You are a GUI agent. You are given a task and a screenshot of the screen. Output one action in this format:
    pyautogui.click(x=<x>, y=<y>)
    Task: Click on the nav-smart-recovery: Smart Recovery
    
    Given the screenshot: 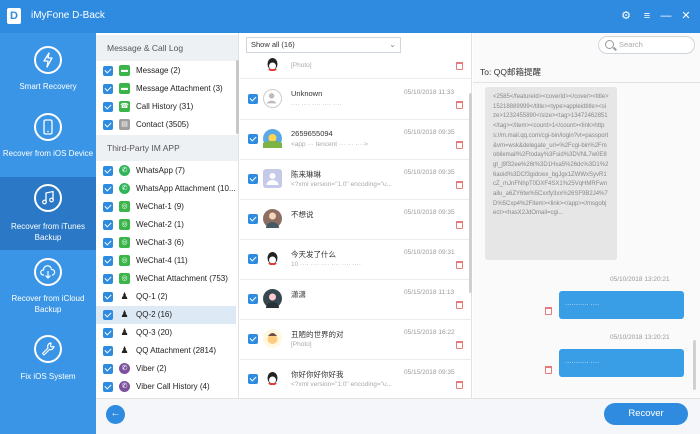 What is the action you would take?
    pyautogui.click(x=48, y=69)
    